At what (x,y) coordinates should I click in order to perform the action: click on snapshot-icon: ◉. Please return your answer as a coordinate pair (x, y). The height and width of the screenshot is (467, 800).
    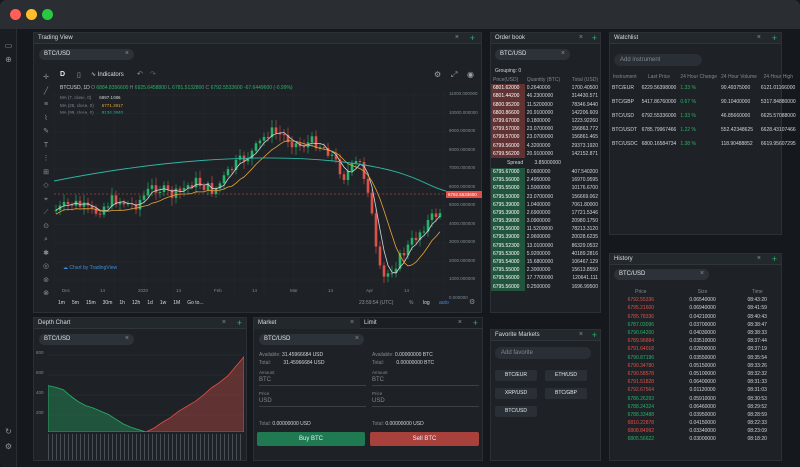
    Looking at the image, I should click on (470, 74).